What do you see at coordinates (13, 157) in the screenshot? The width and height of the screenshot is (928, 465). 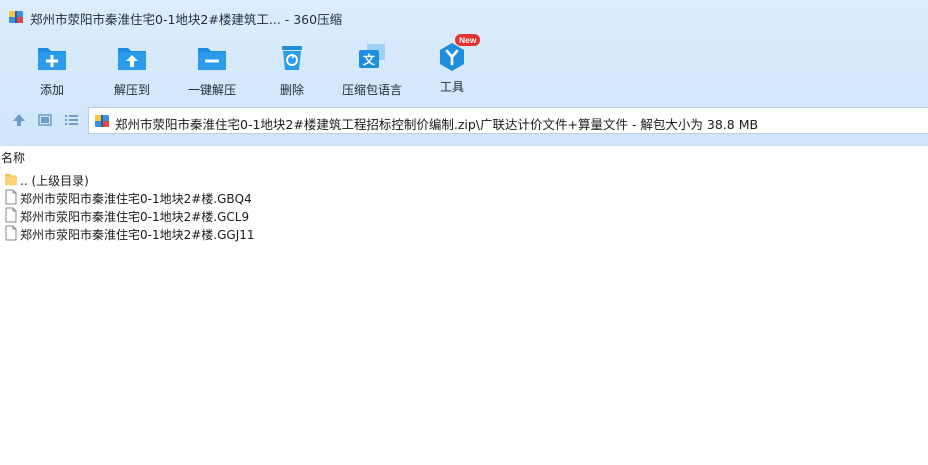 I see `column-header-name: 名称` at bounding box center [13, 157].